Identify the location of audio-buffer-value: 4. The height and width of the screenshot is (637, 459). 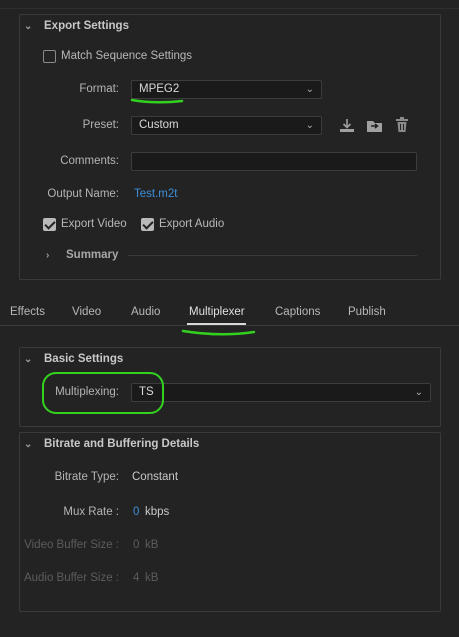
(136, 578).